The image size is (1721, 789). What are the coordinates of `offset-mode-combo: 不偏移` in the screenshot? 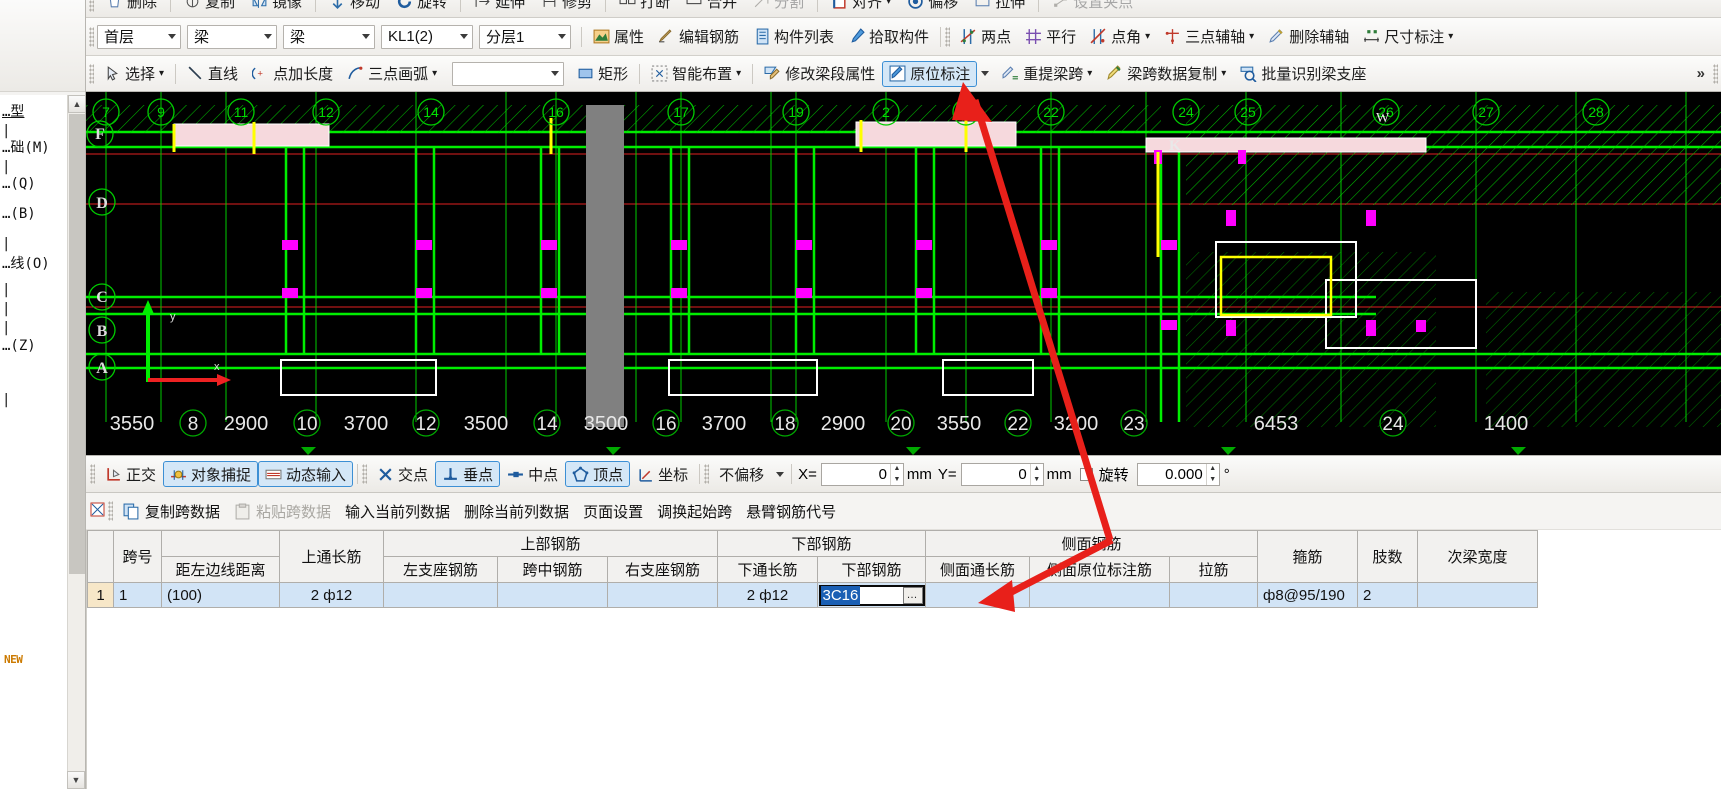 It's located at (749, 474).